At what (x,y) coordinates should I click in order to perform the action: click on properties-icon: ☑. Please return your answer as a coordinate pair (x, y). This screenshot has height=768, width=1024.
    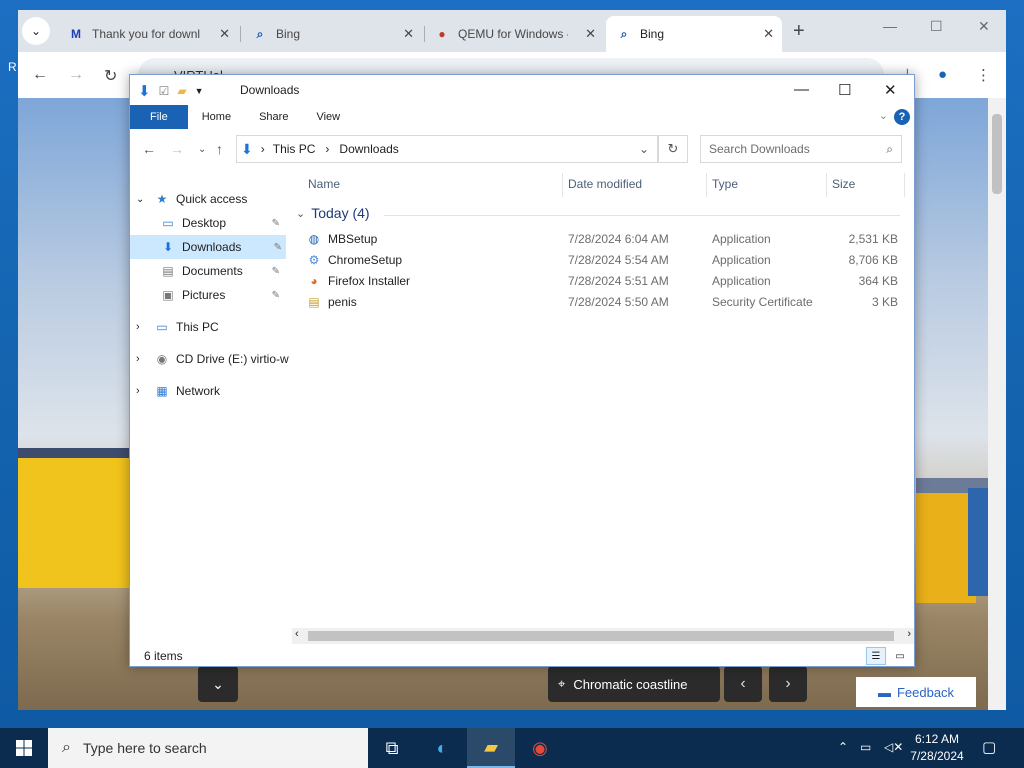
    Looking at the image, I should click on (164, 91).